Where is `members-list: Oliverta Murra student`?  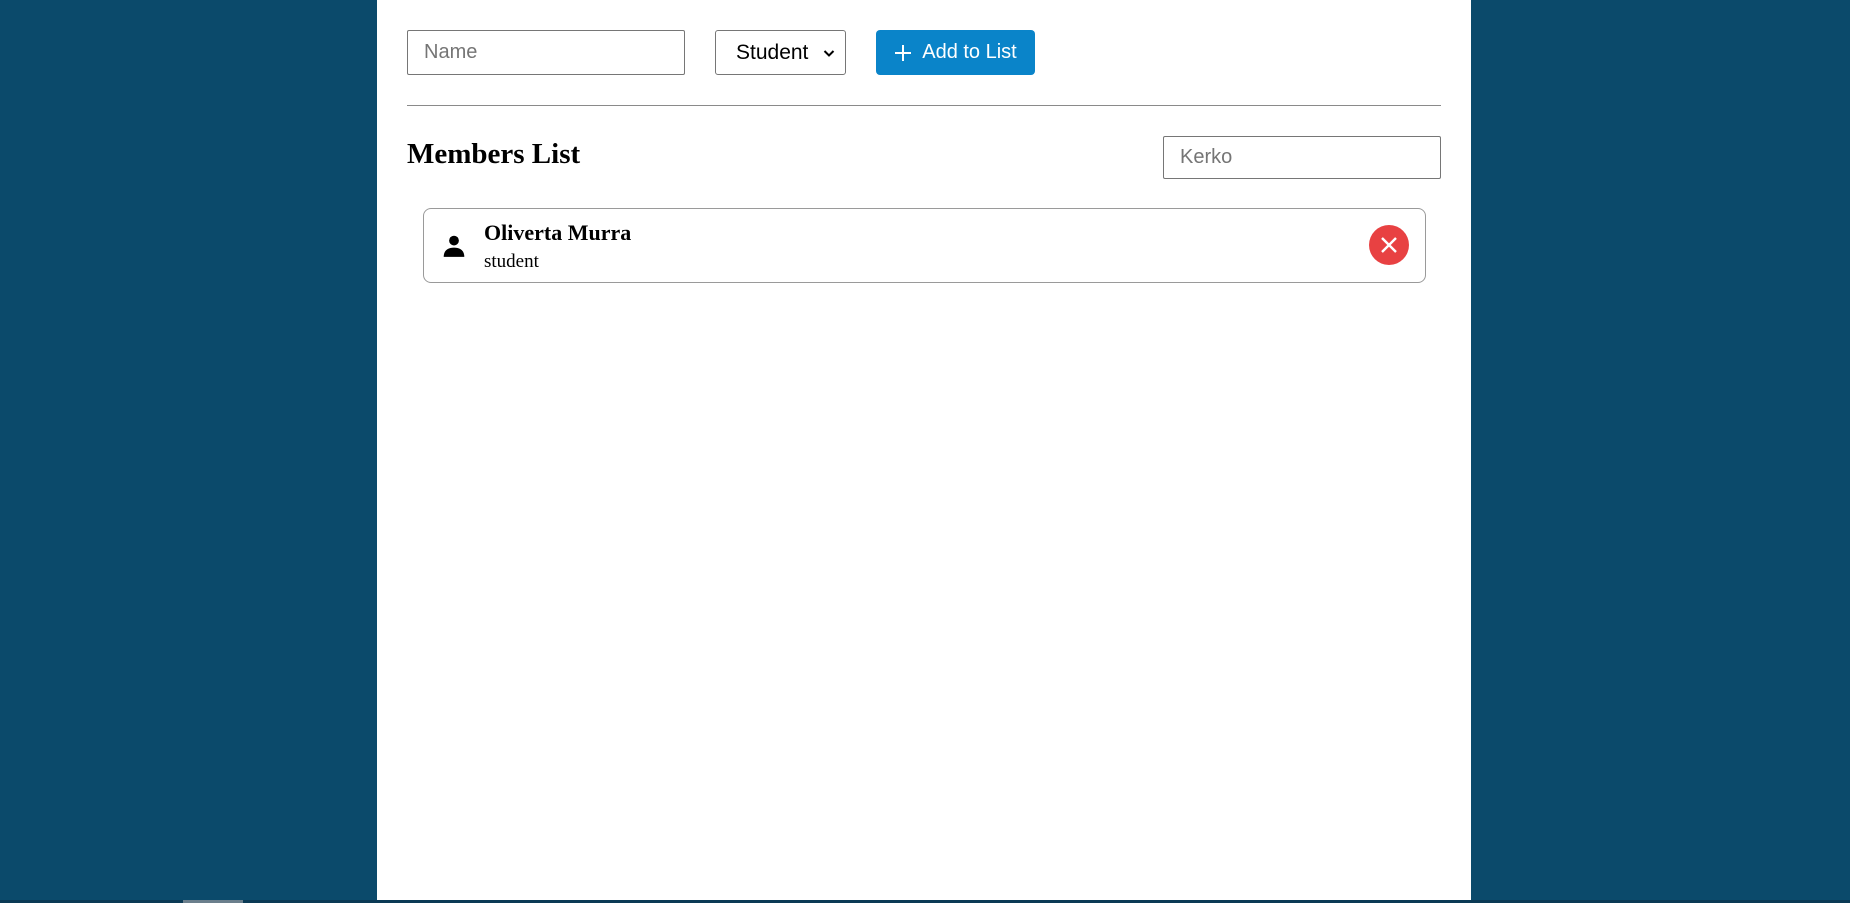 members-list: Oliverta Murra student is located at coordinates (924, 245).